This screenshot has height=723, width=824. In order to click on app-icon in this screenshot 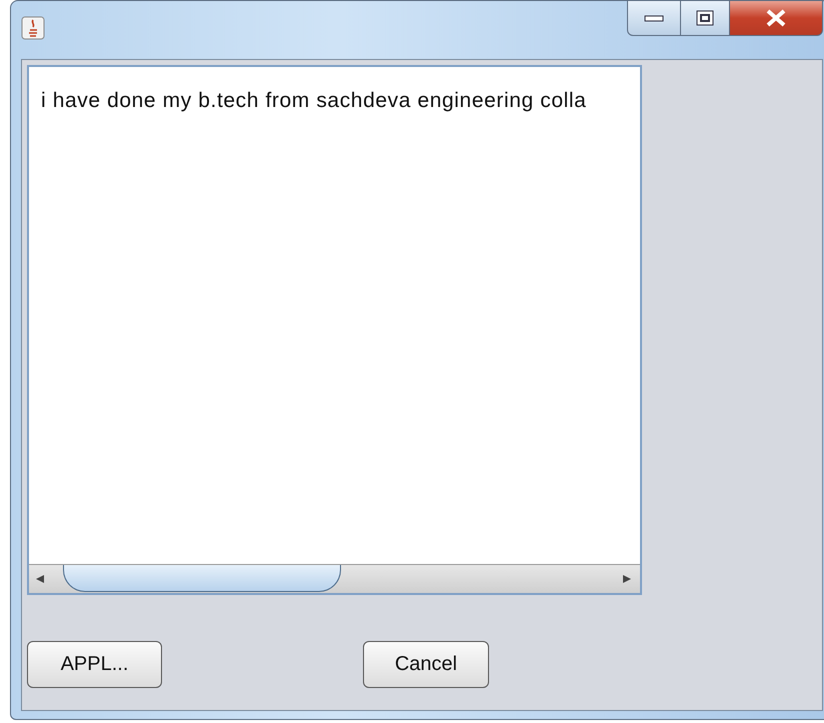, I will do `click(33, 28)`.